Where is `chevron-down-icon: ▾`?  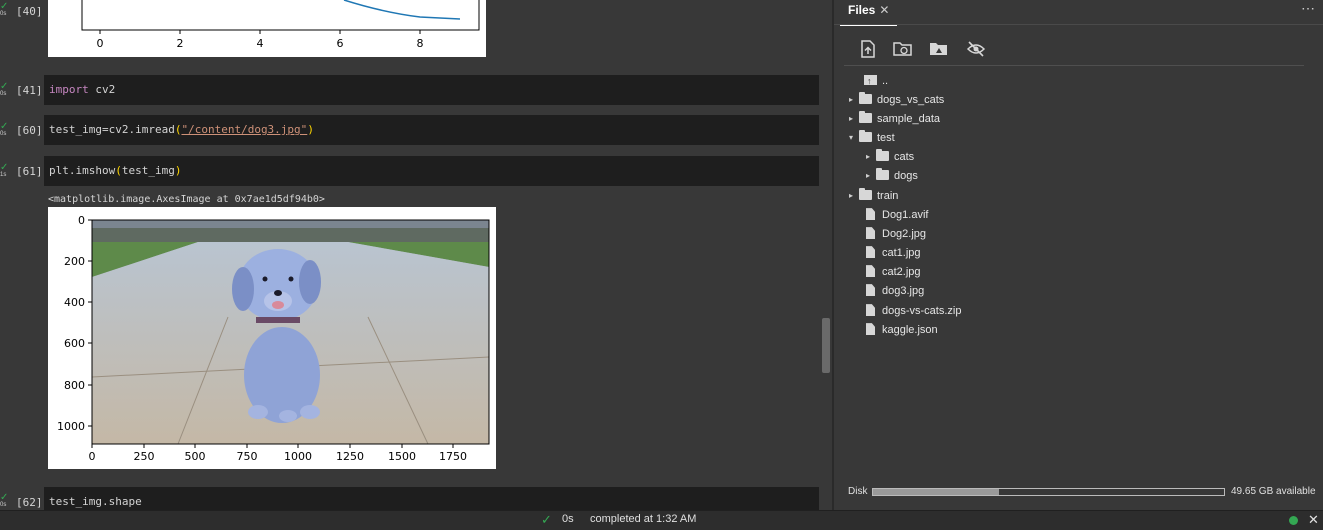
chevron-down-icon: ▾ is located at coordinates (854, 138).